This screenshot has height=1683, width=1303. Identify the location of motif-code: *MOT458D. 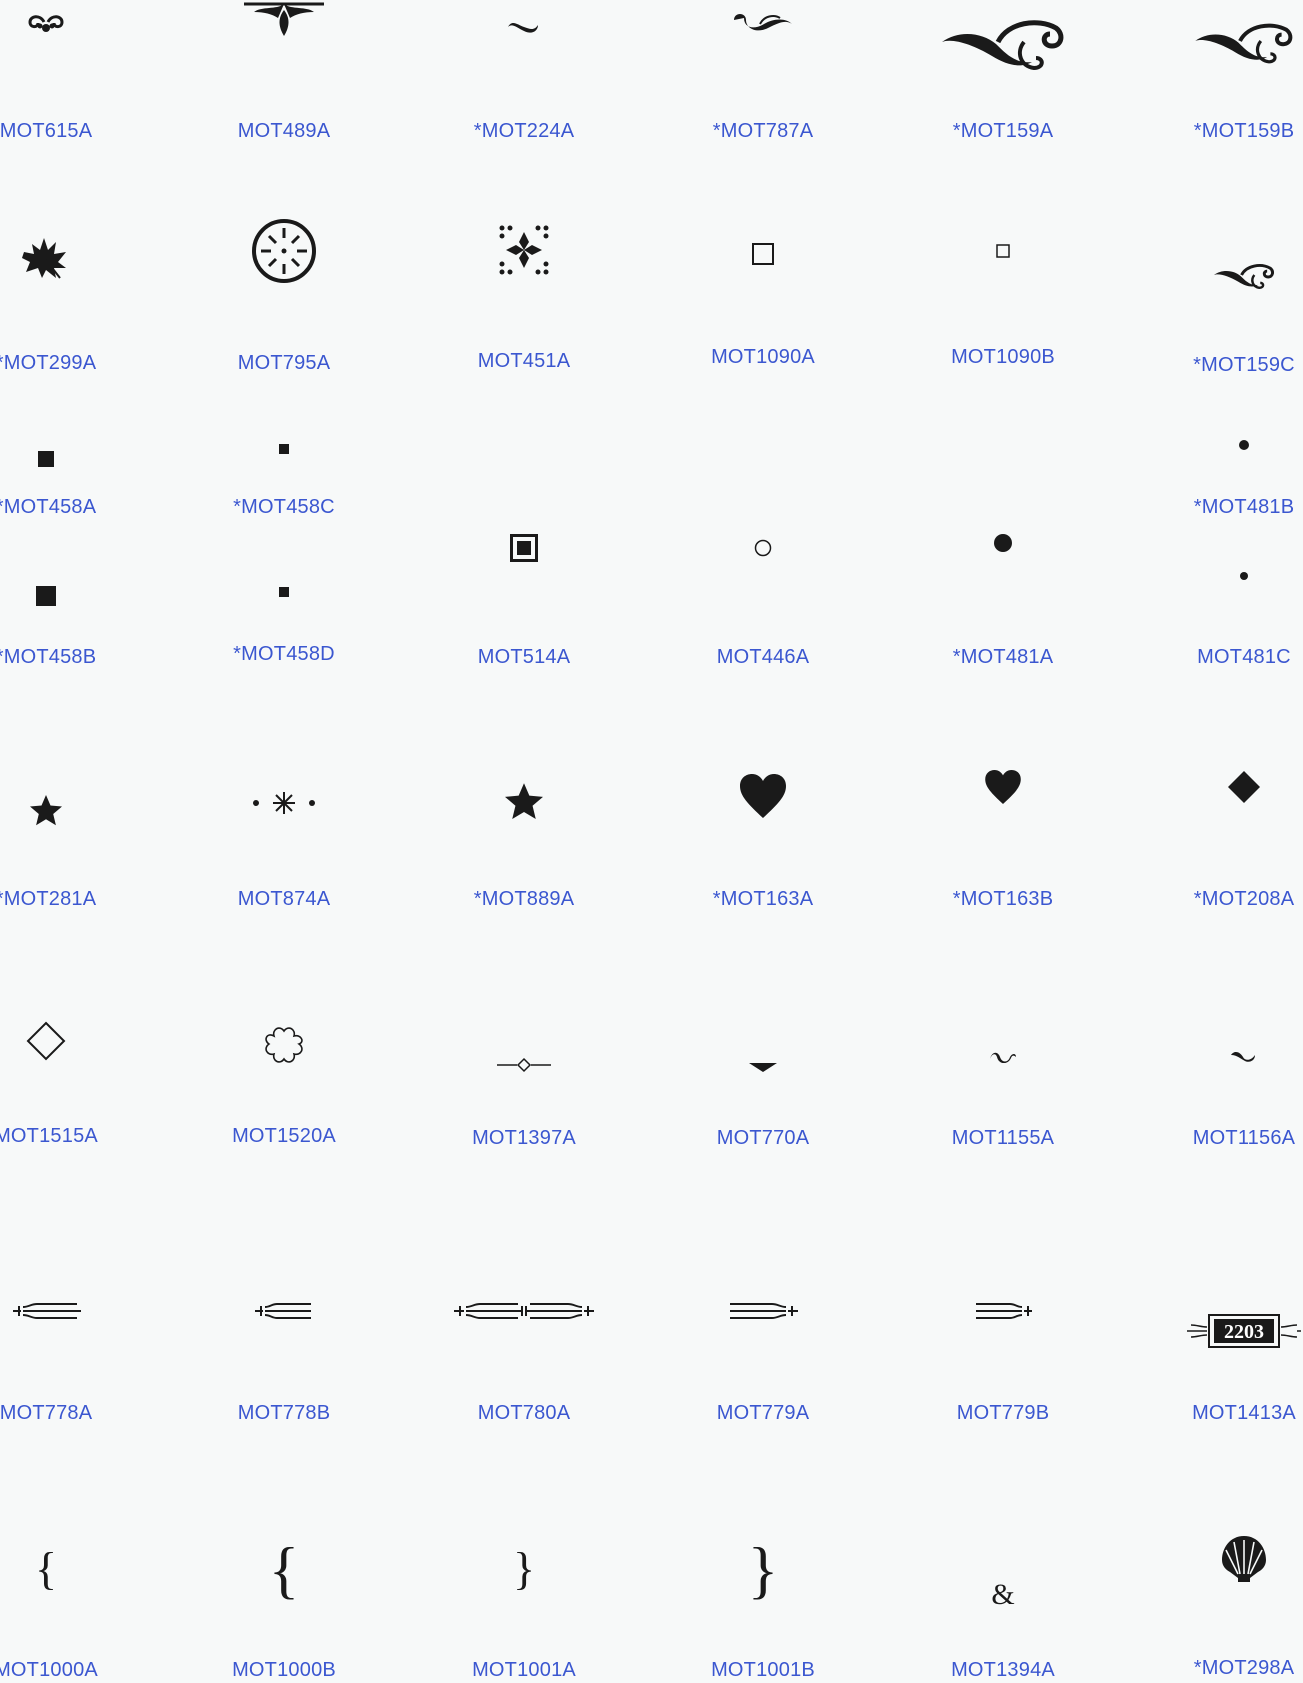
(284, 654).